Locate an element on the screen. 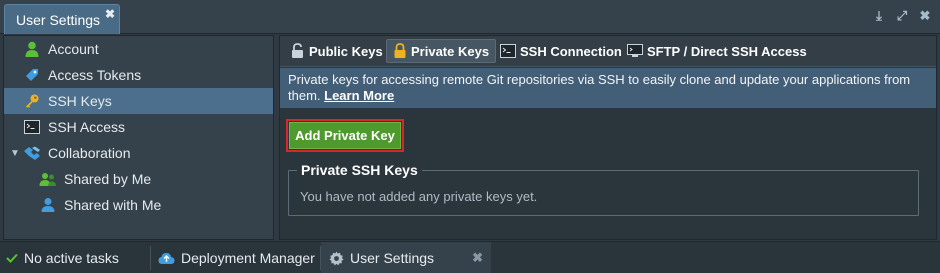 This screenshot has height=273, width=940. sidebar-item-ssh-access: SSH Access is located at coordinates (138, 127).